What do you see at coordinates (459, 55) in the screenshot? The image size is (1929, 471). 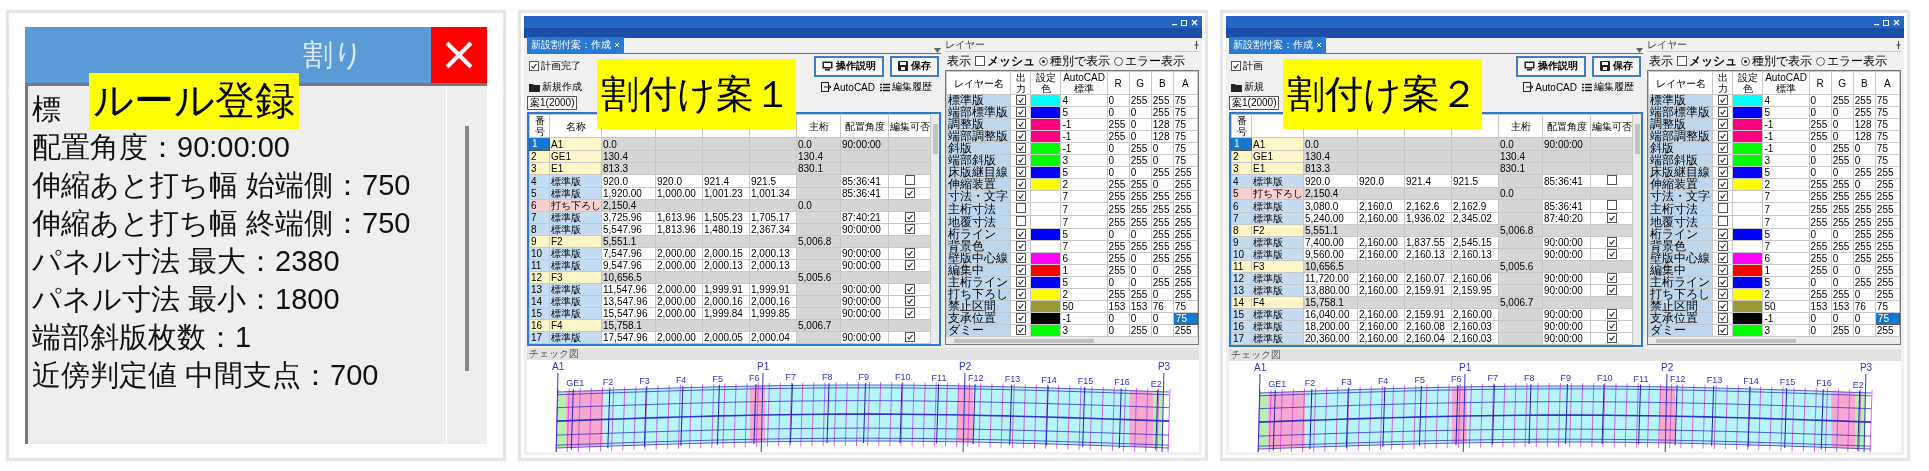 I see `close-button` at bounding box center [459, 55].